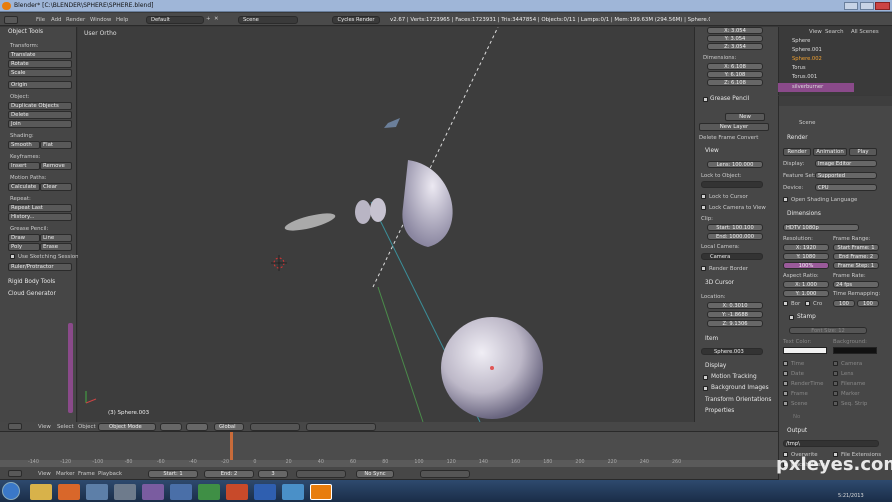  Describe the element at coordinates (846, 175) in the screenshot. I see `feature-set-select: Supported` at that location.